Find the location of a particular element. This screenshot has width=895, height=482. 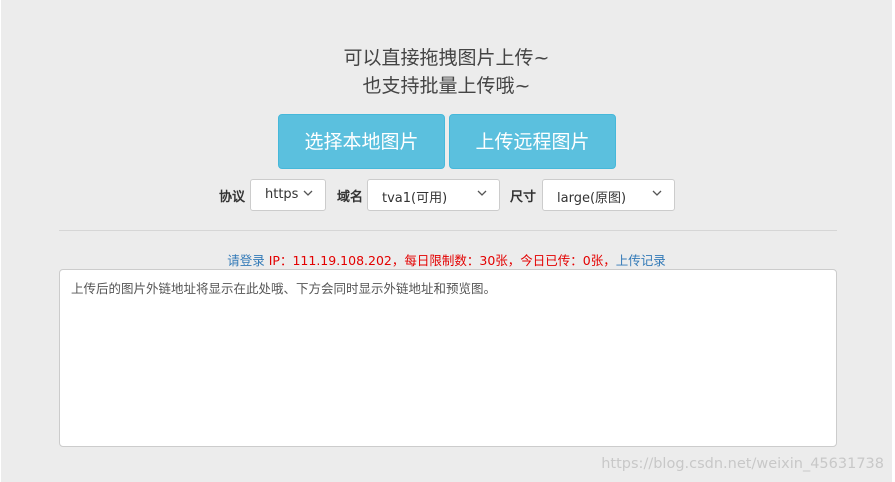

domain-value: tva1(可用) is located at coordinates (415, 198).